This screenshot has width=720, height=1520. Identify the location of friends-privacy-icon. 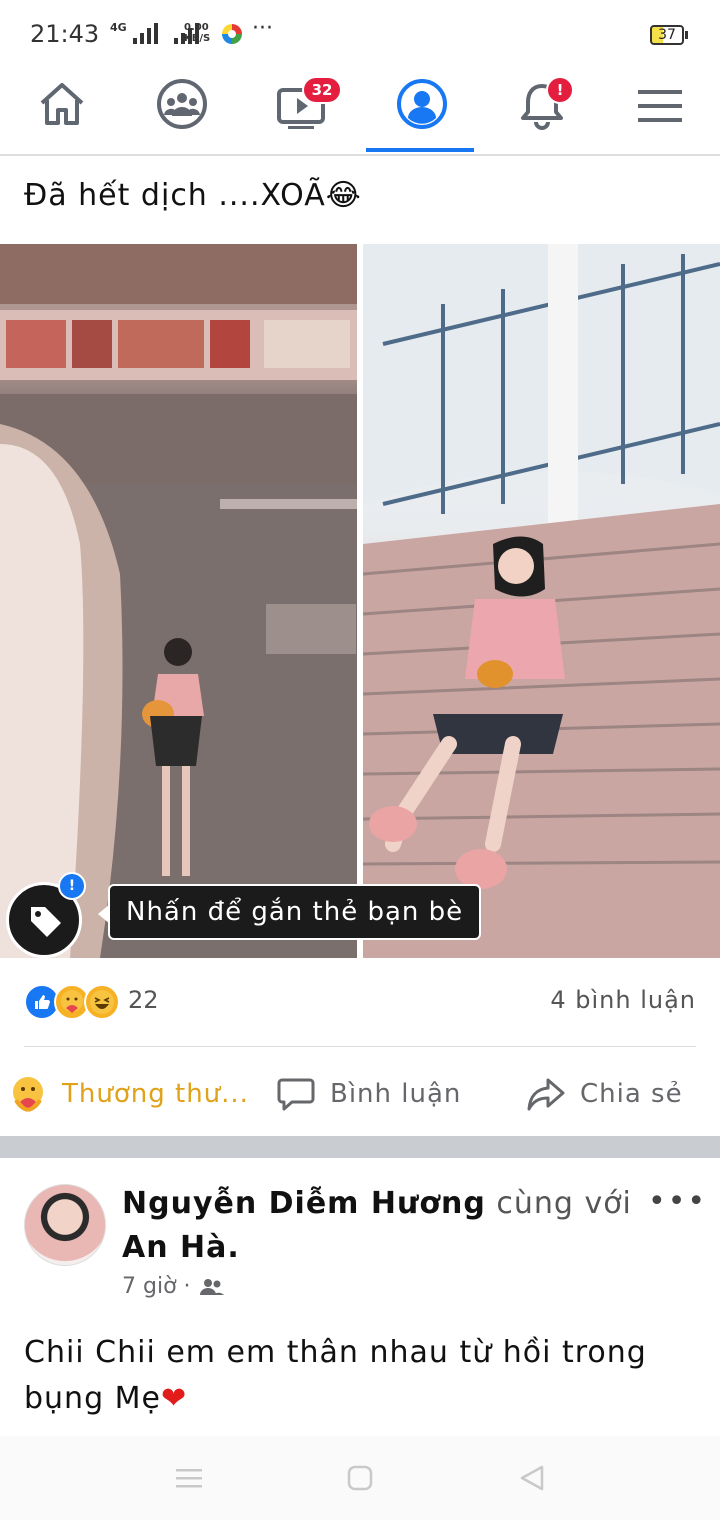
(211, 1286).